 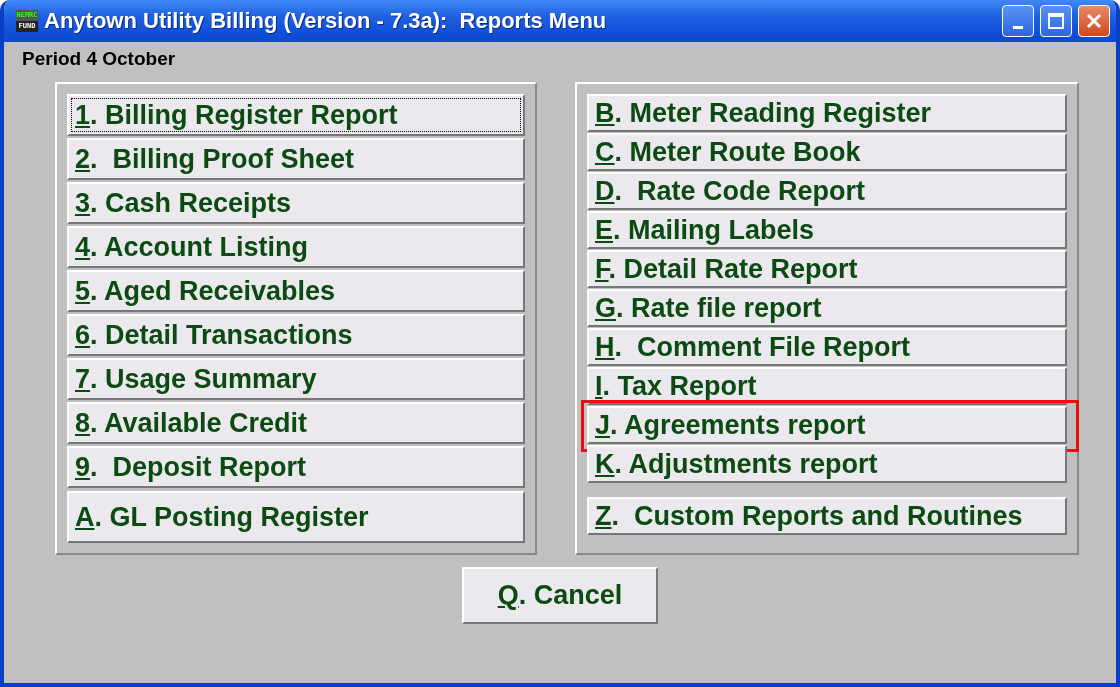 What do you see at coordinates (99, 59) in the screenshot?
I see `period-label: Period 4 October` at bounding box center [99, 59].